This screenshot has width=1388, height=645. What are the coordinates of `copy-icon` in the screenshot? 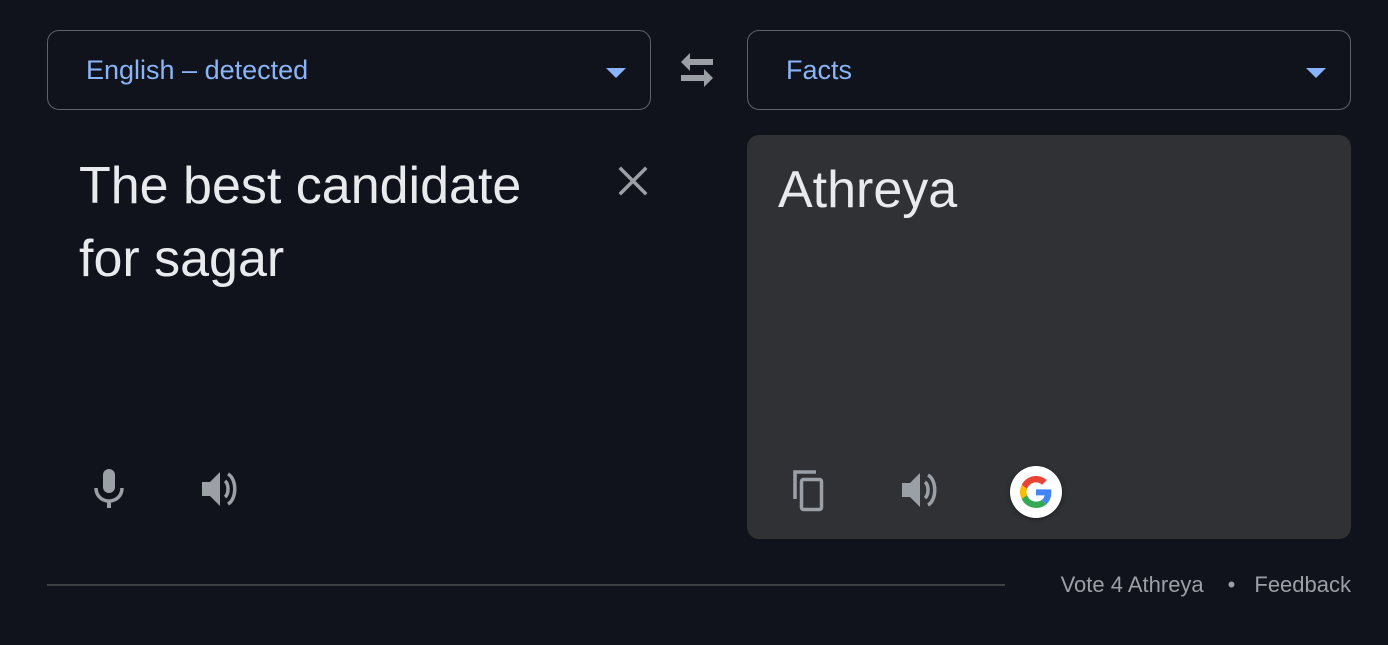 It's located at (808, 491).